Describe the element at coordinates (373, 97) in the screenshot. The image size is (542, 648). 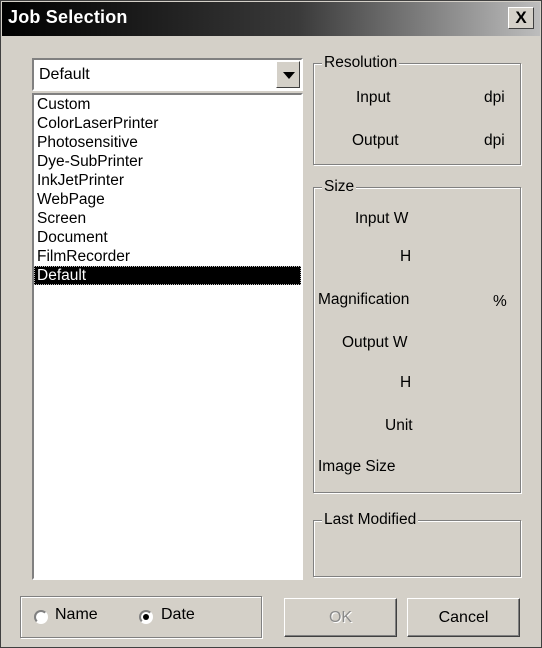
I see `resolution-input-label: Input` at that location.